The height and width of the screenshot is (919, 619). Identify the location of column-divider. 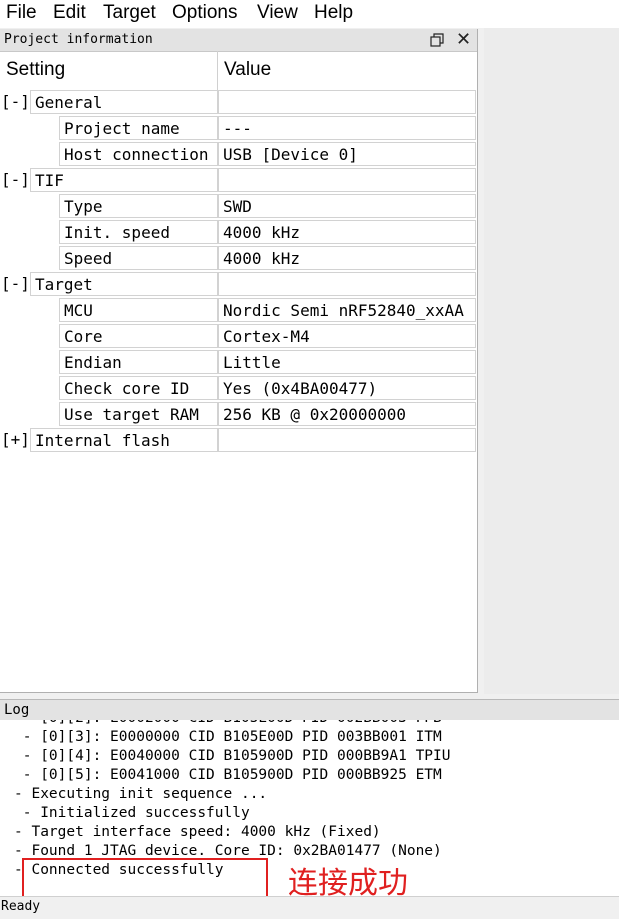
(217, 71).